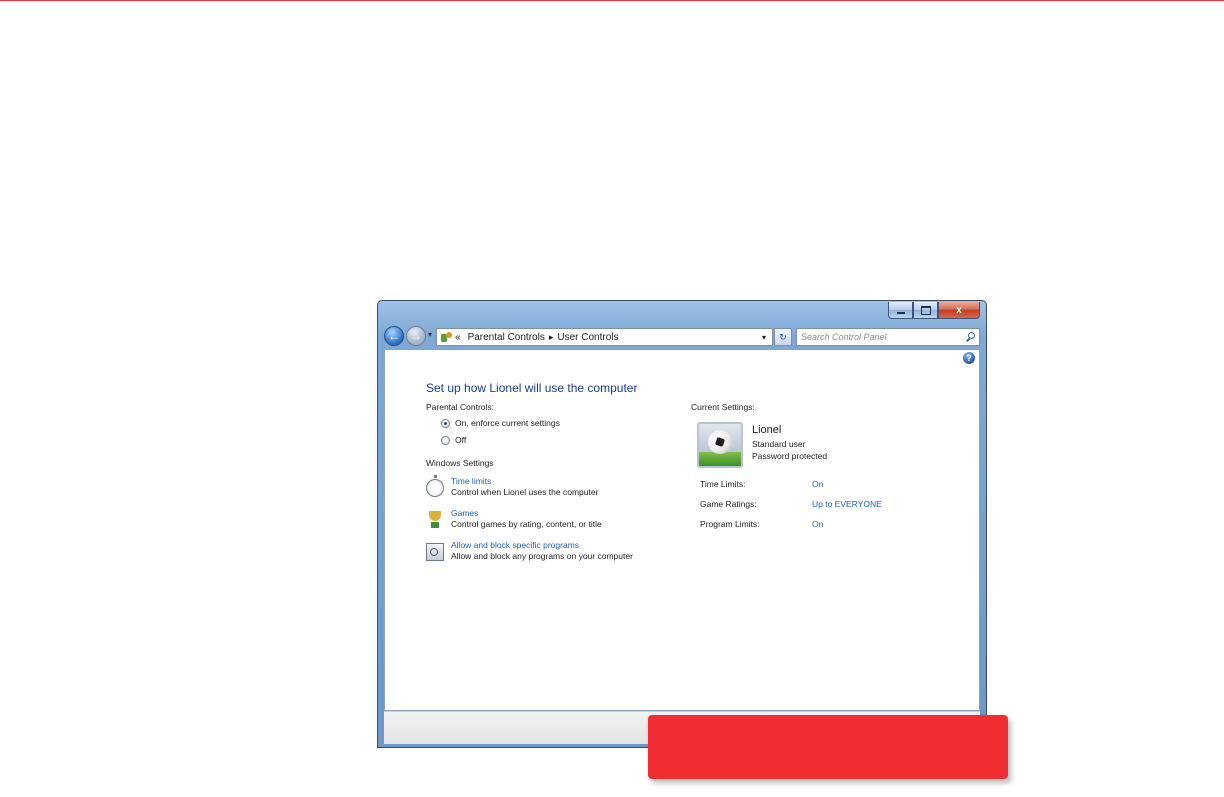 The image size is (1224, 797). I want to click on radio-off-label: Off, so click(460, 440).